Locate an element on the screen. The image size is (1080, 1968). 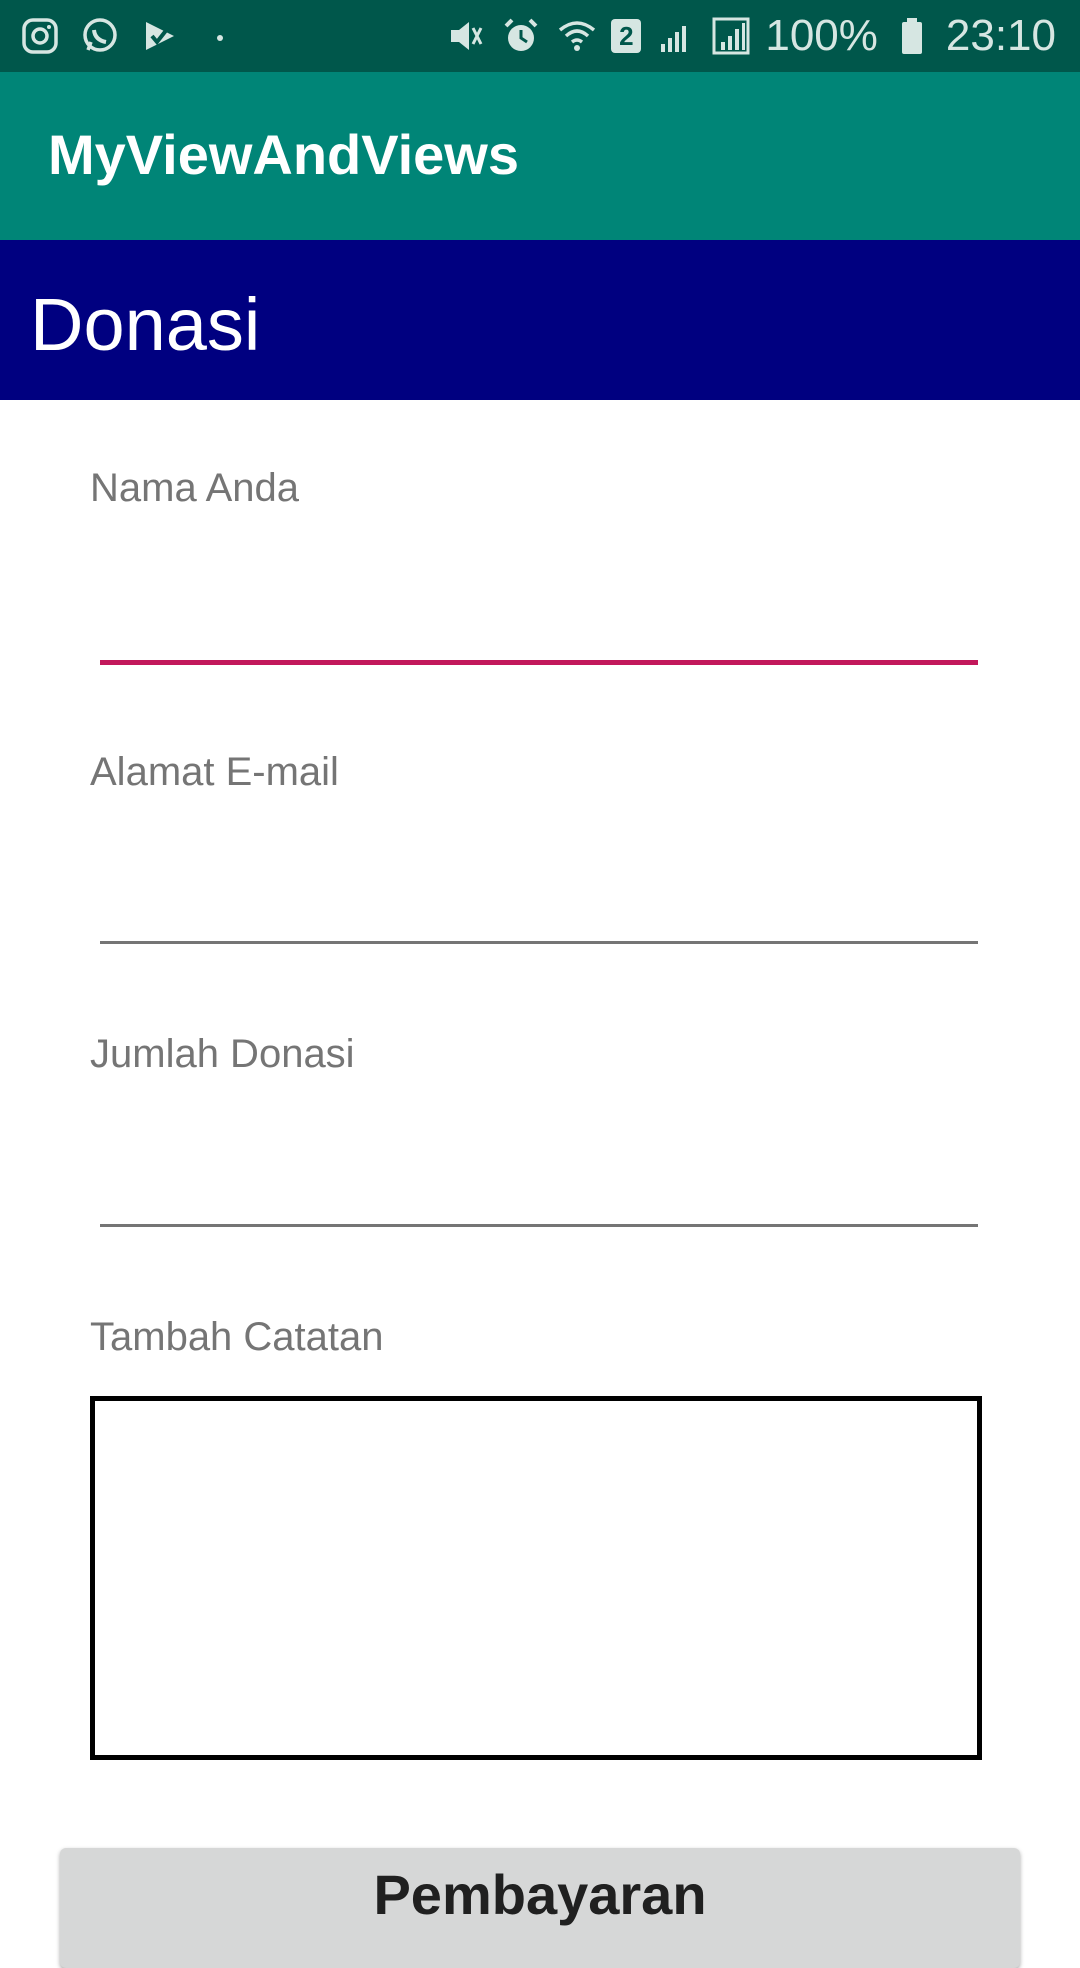
sim2-badge: 2 is located at coordinates (626, 36).